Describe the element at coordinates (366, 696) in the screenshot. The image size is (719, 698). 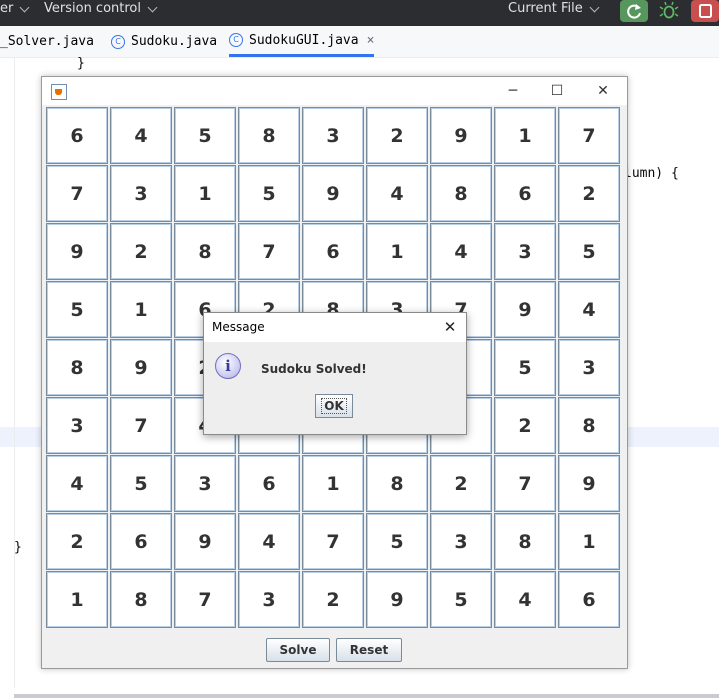
I see `horizontal-scrollbar` at that location.